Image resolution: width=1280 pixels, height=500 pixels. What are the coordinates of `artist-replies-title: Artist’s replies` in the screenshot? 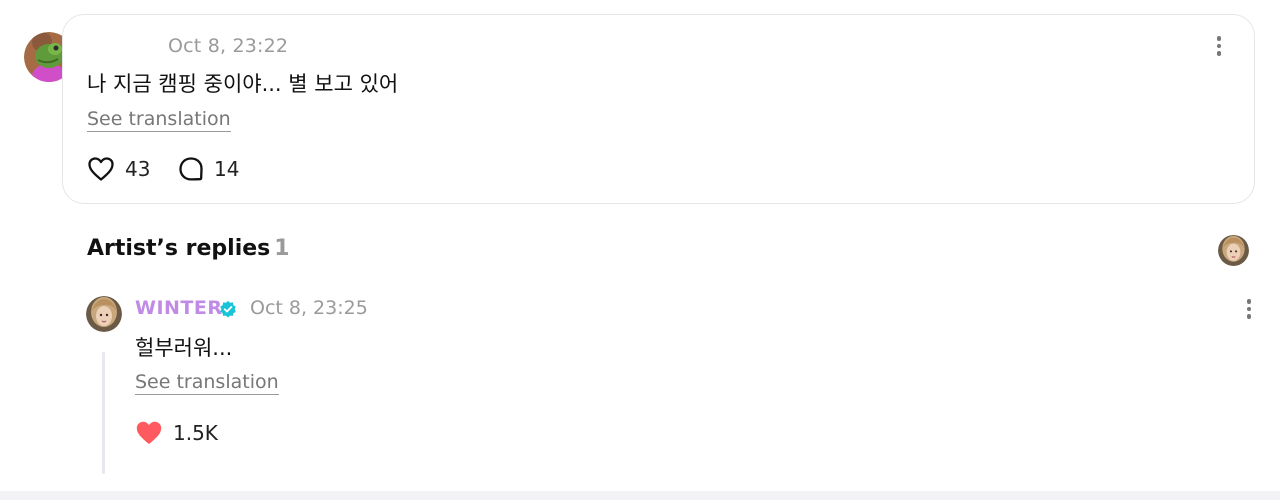 It's located at (179, 248).